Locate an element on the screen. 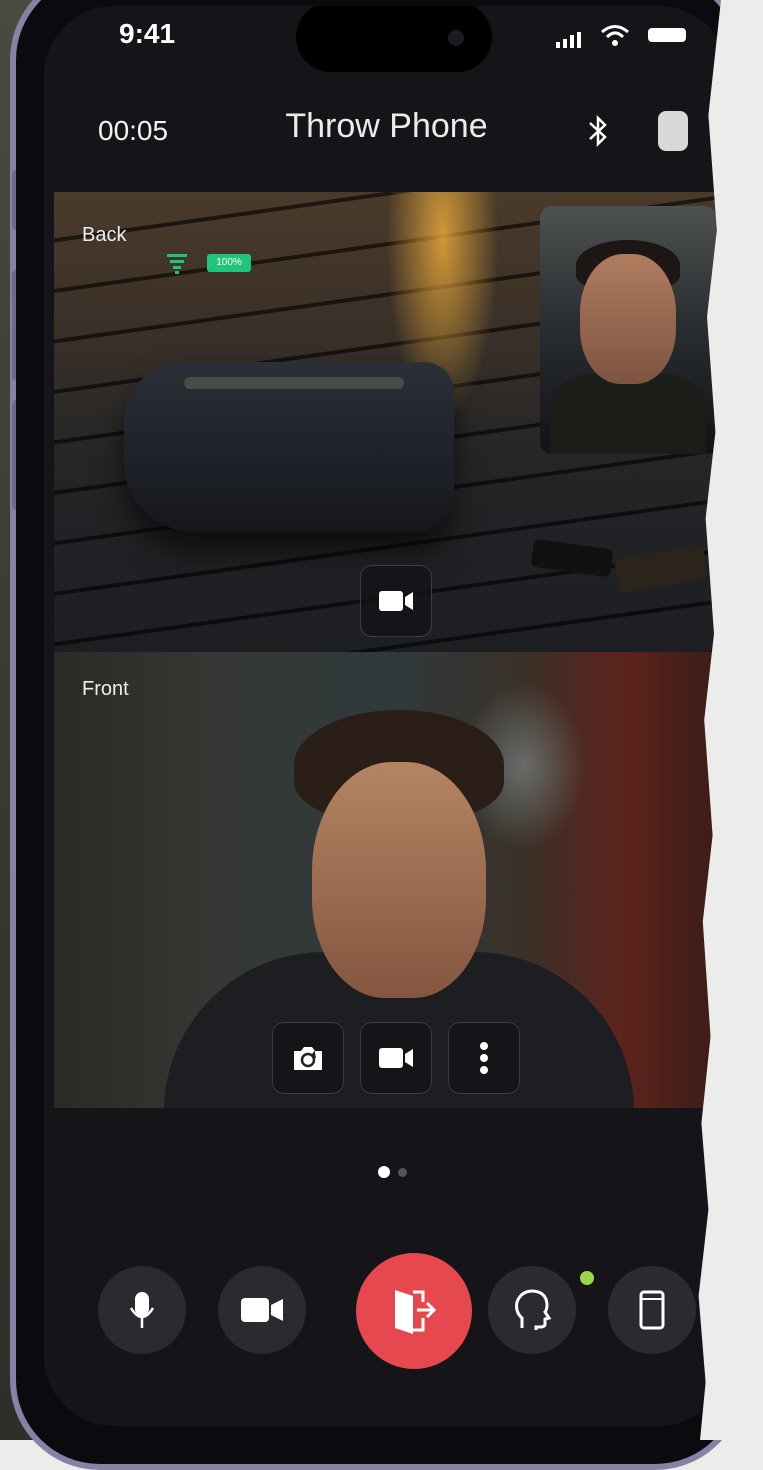 The width and height of the screenshot is (763, 1470). assistant-button is located at coordinates (532, 1310).